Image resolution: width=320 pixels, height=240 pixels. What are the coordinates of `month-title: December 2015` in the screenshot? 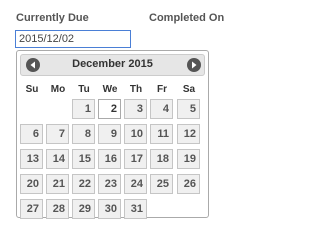 It's located at (112, 64).